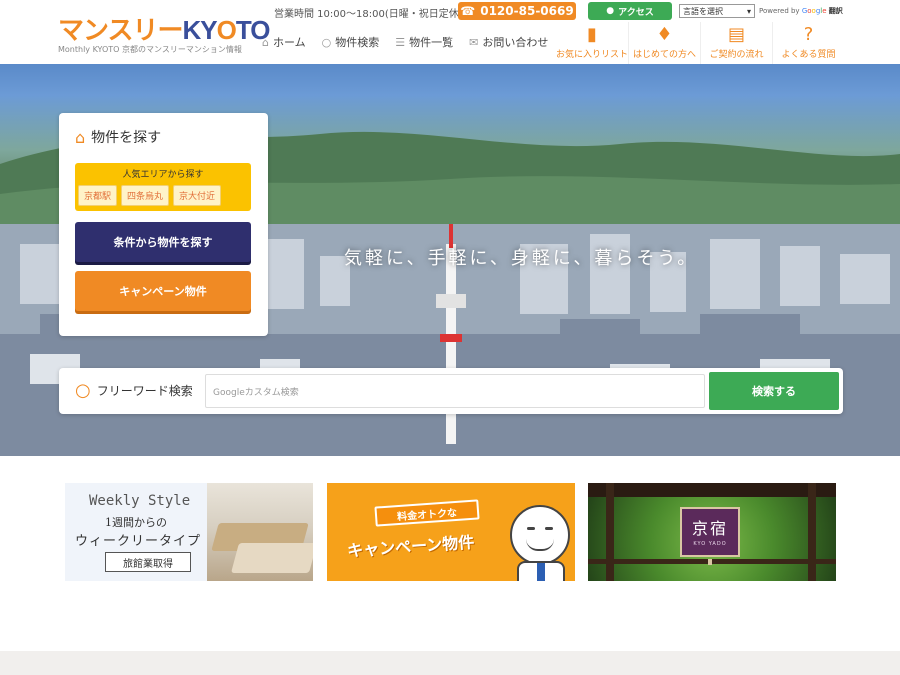  I want to click on ryokan-license-tag: 旅館業取得, so click(148, 562).